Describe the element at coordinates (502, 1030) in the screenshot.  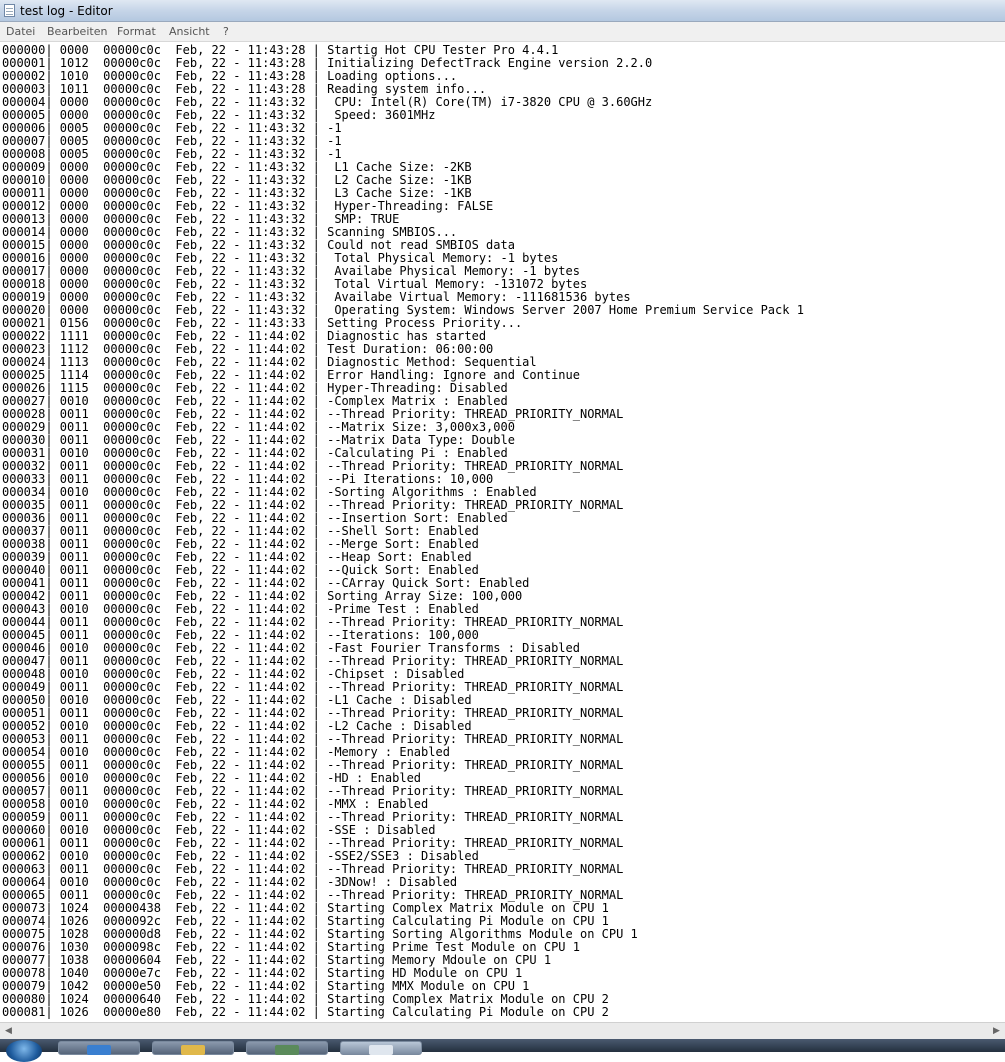
I see `horizontal-scrollbar: ◀ ▶` at that location.